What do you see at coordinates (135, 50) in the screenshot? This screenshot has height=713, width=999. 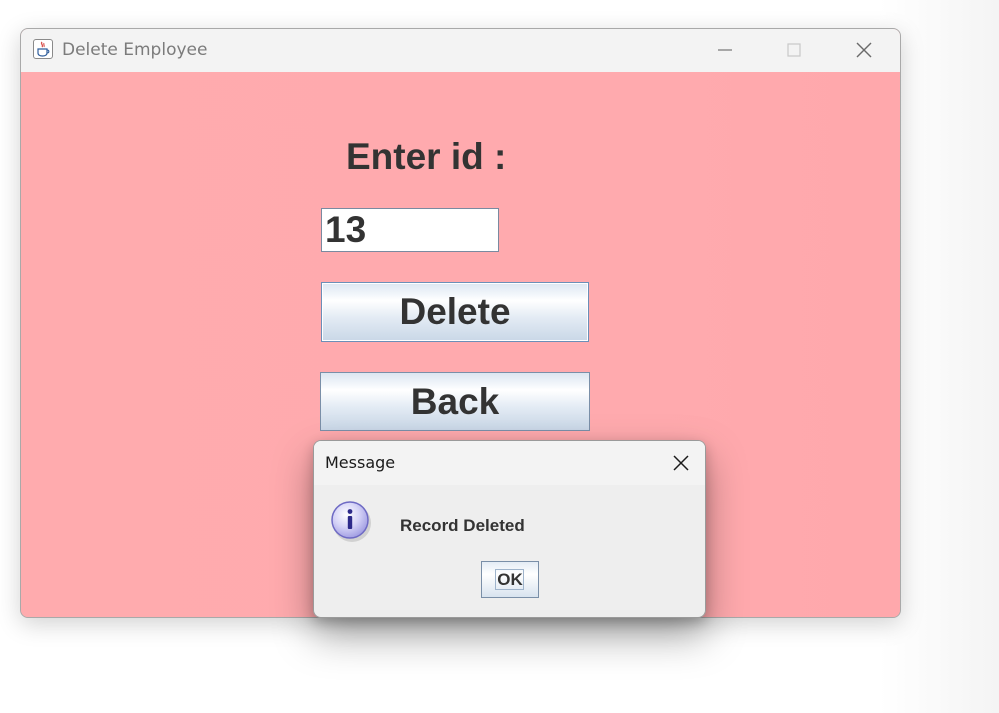 I see `window-title: Delete Employee` at bounding box center [135, 50].